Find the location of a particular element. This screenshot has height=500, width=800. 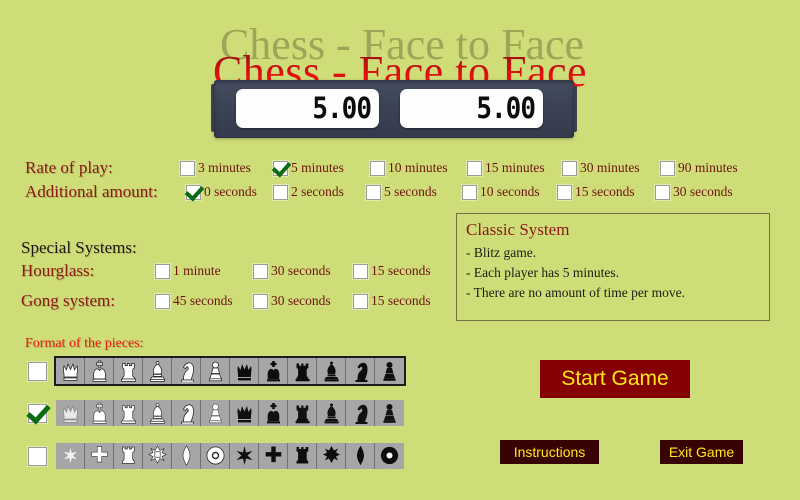

additional-amount-label: Additional amount: is located at coordinates (91, 191).